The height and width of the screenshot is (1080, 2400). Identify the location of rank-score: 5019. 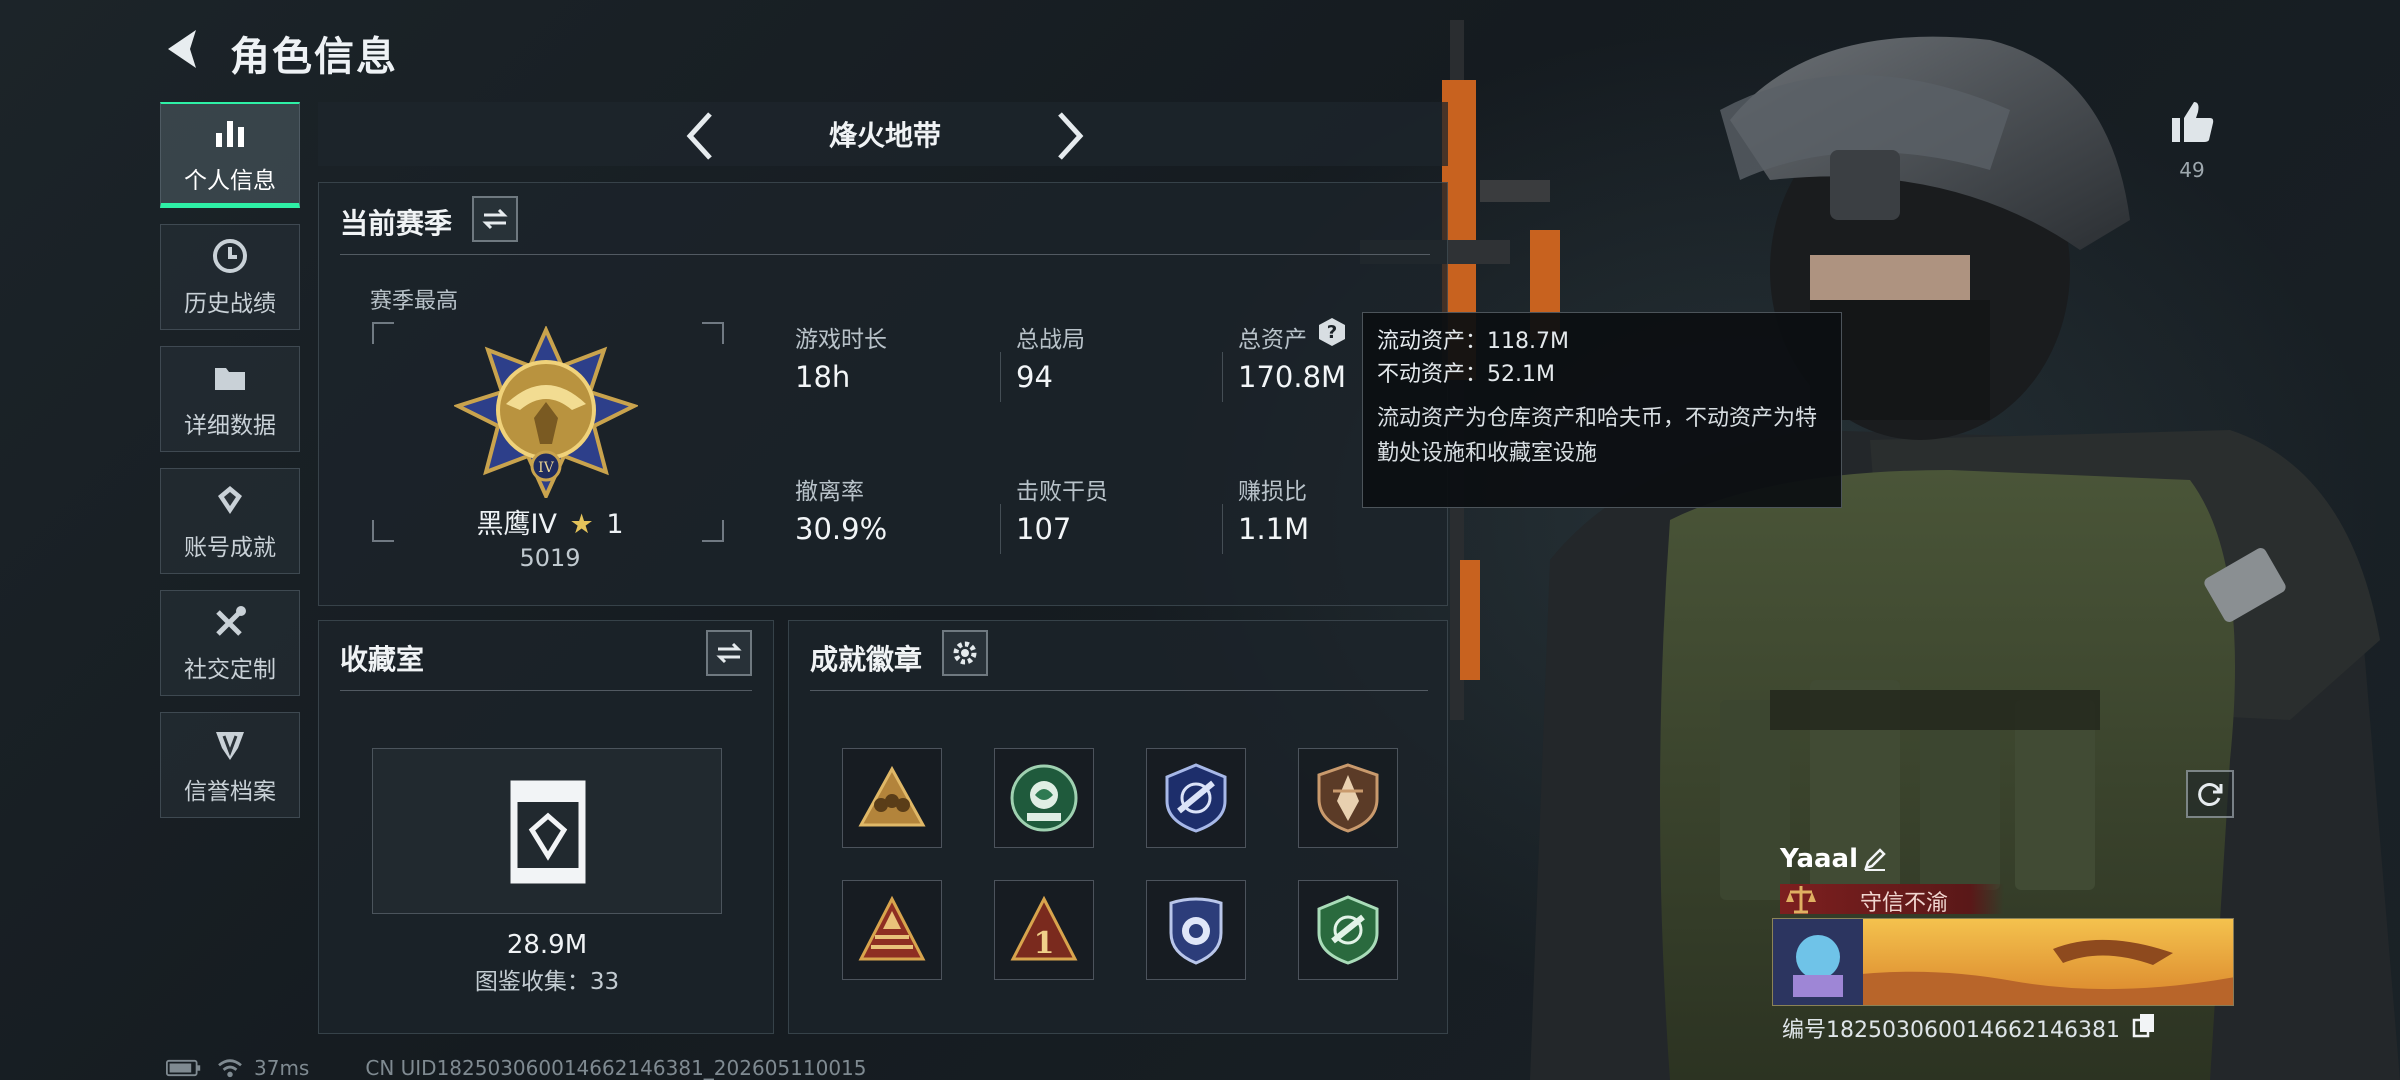
(550, 558).